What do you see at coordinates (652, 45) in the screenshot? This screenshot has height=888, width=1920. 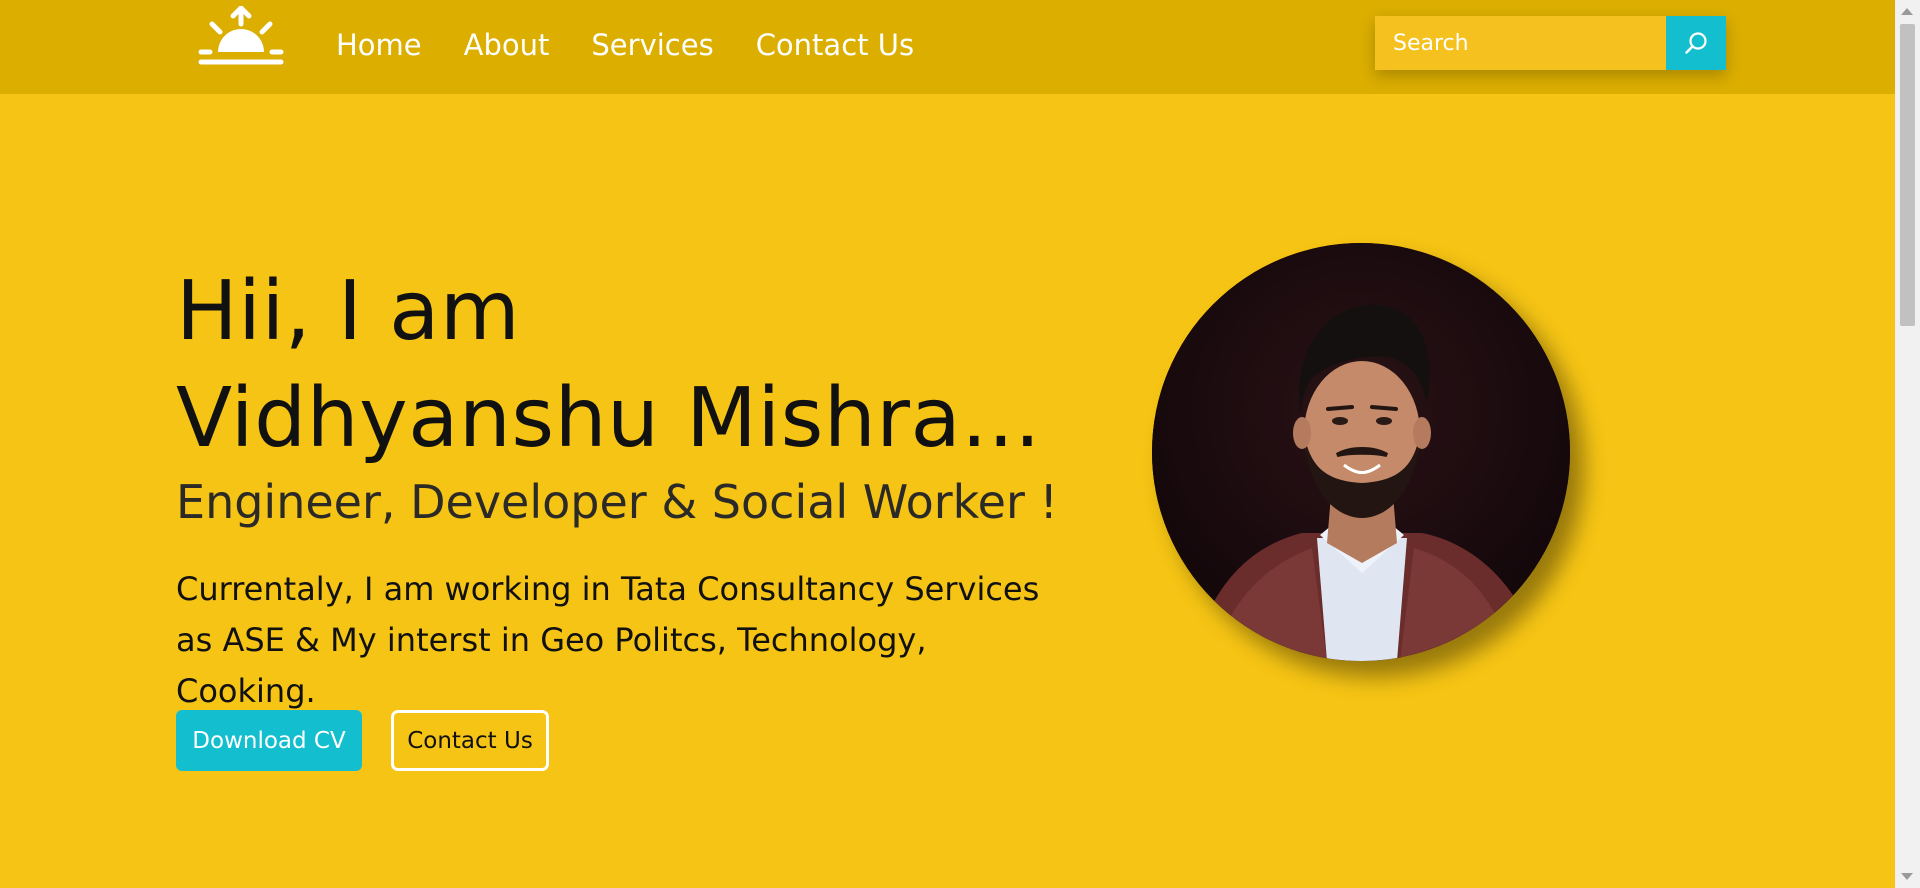 I see `nav-link-services: Services` at bounding box center [652, 45].